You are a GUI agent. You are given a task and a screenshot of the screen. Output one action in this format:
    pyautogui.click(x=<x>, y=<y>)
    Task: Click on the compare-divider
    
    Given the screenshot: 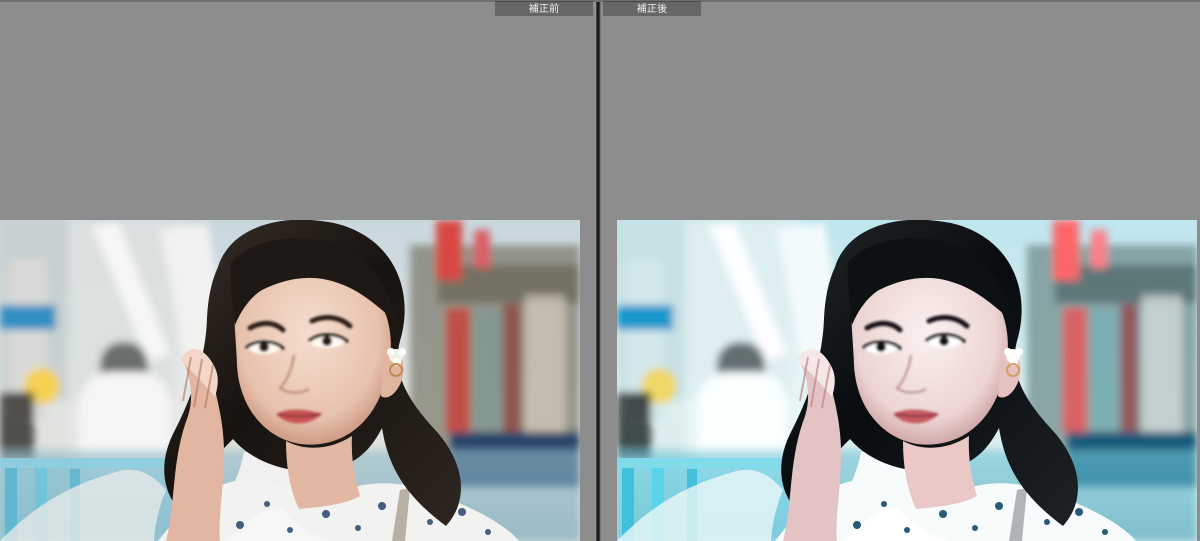 What is the action you would take?
    pyautogui.click(x=598, y=270)
    